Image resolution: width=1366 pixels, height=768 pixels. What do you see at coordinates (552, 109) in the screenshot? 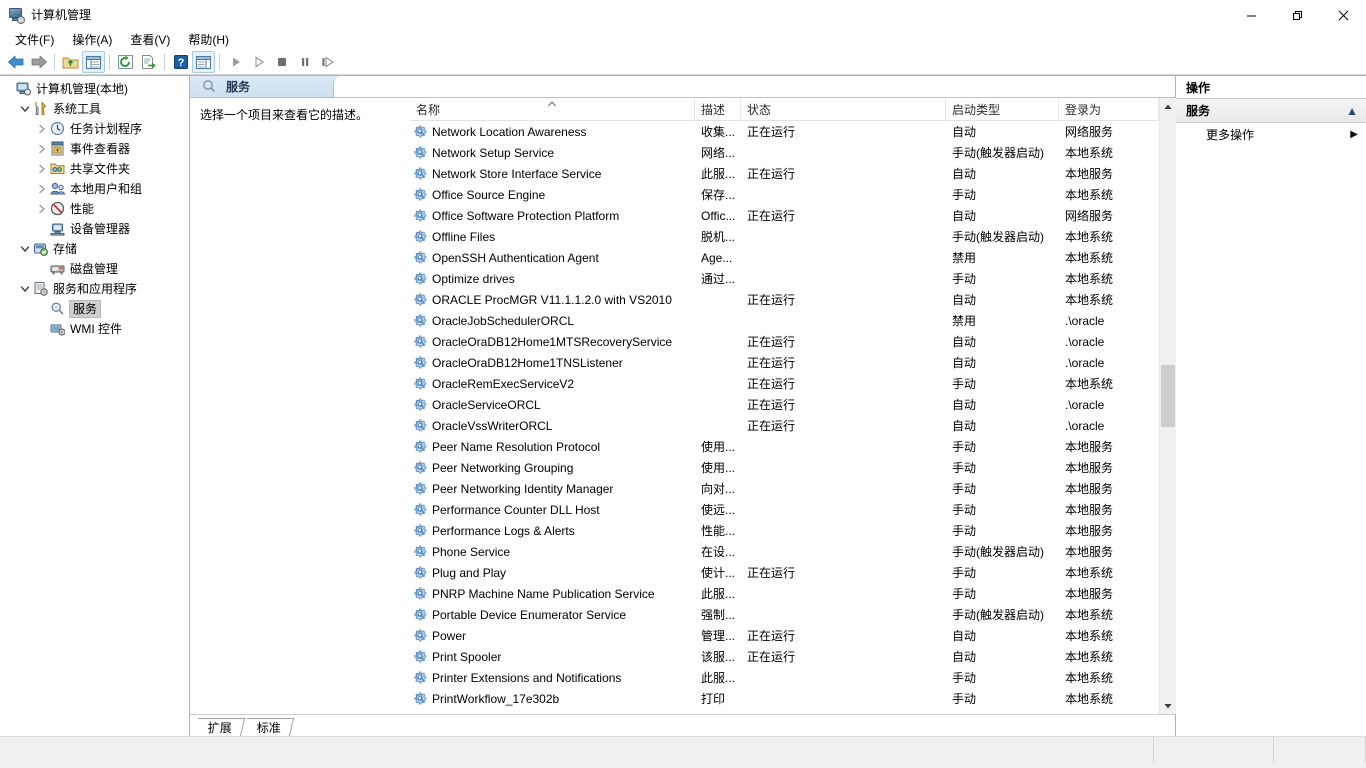
I see `column-header-name: 名称` at bounding box center [552, 109].